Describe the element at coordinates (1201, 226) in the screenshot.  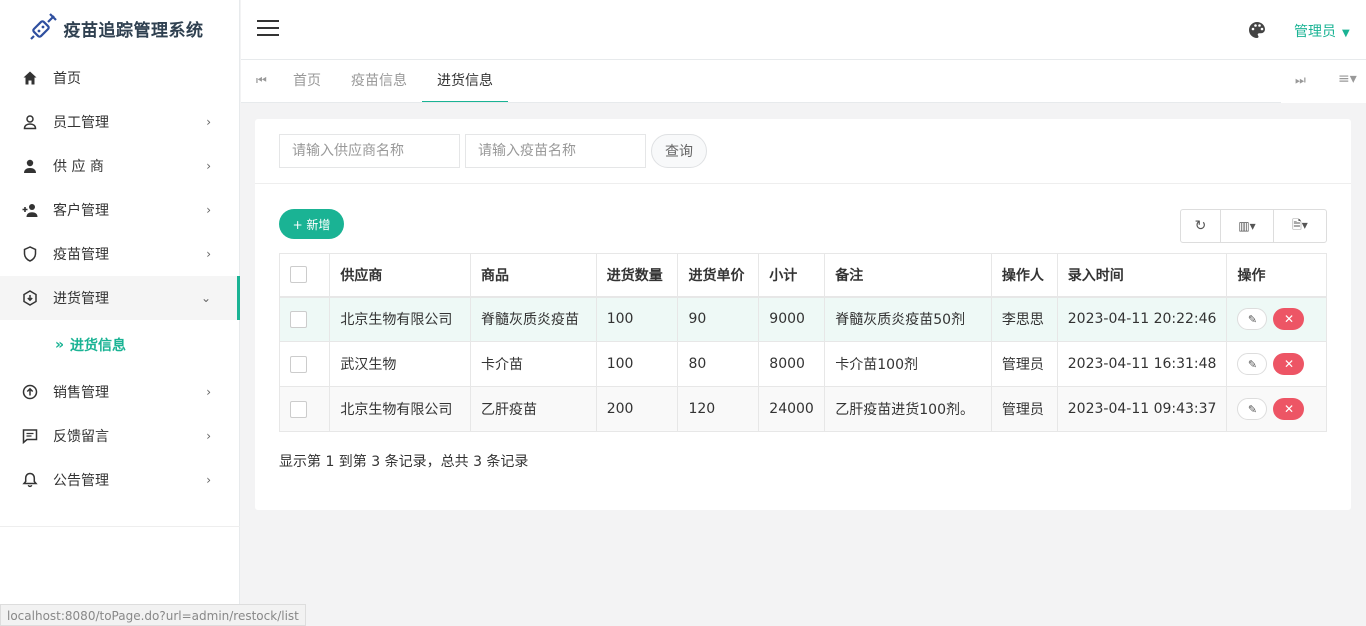
I see `refresh-icon: ↻` at that location.